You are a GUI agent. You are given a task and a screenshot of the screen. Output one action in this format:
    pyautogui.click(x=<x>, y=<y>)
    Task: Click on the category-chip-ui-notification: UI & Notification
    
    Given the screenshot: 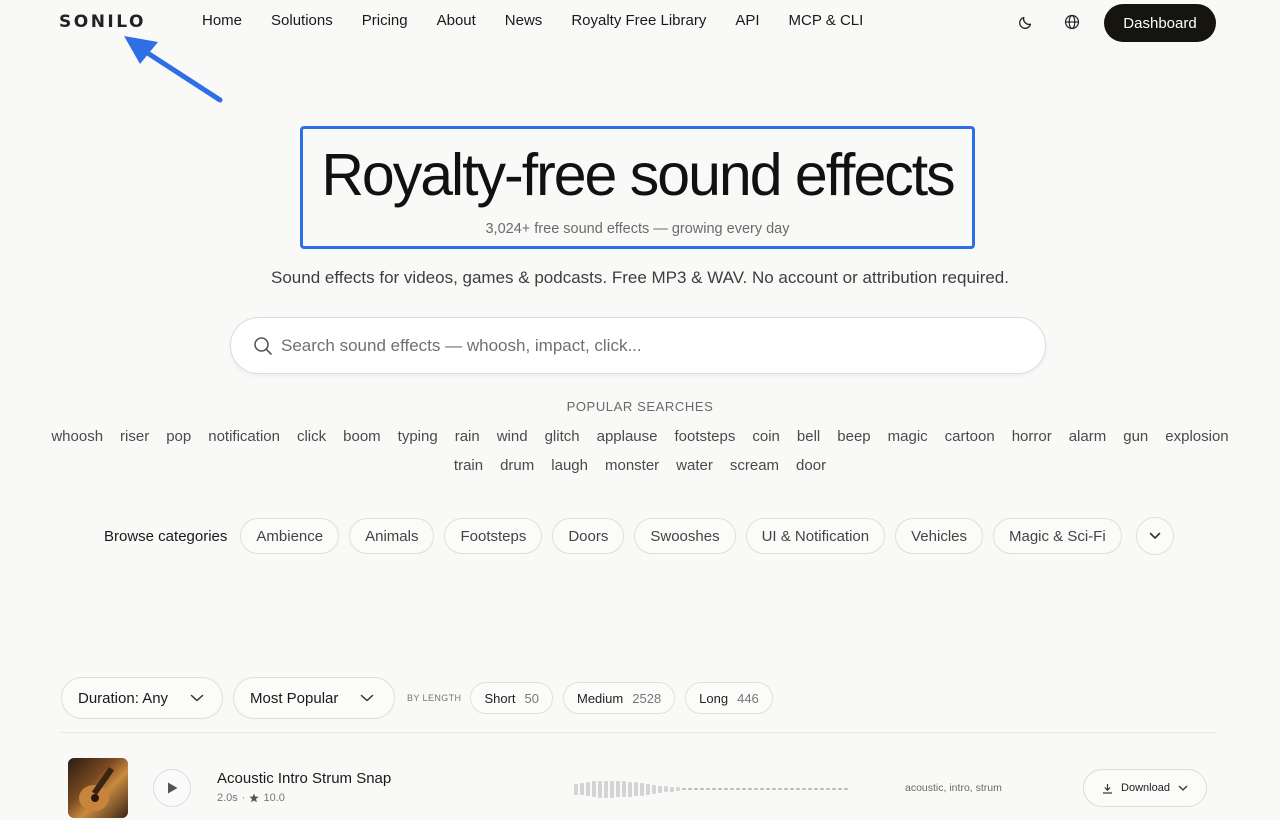 What is the action you would take?
    pyautogui.click(x=815, y=536)
    